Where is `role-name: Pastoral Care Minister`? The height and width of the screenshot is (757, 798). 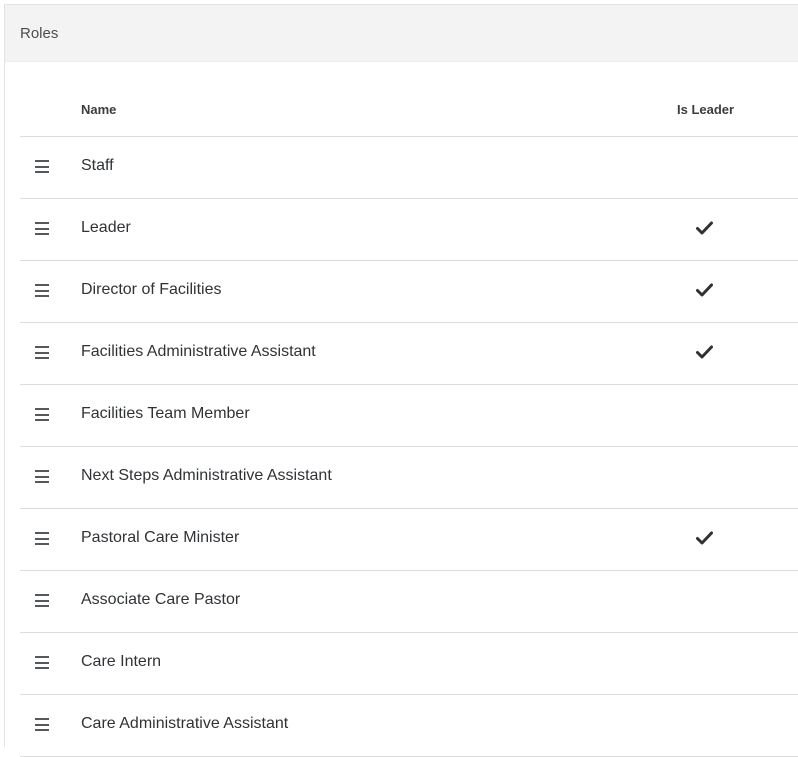
role-name: Pastoral Care Minister is located at coordinates (160, 537).